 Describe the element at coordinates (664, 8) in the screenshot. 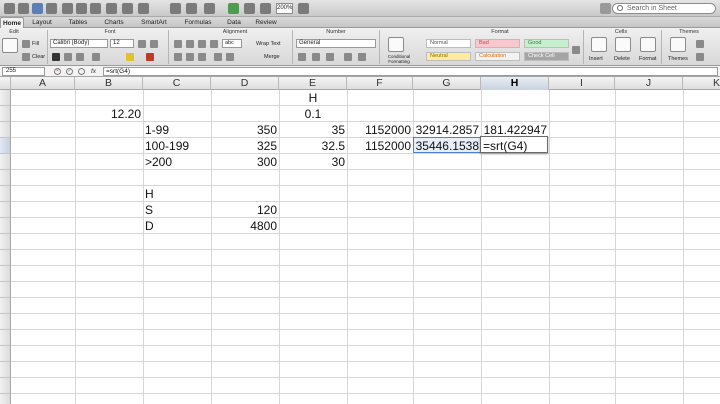

I see `search-input: Search in Sheet` at that location.